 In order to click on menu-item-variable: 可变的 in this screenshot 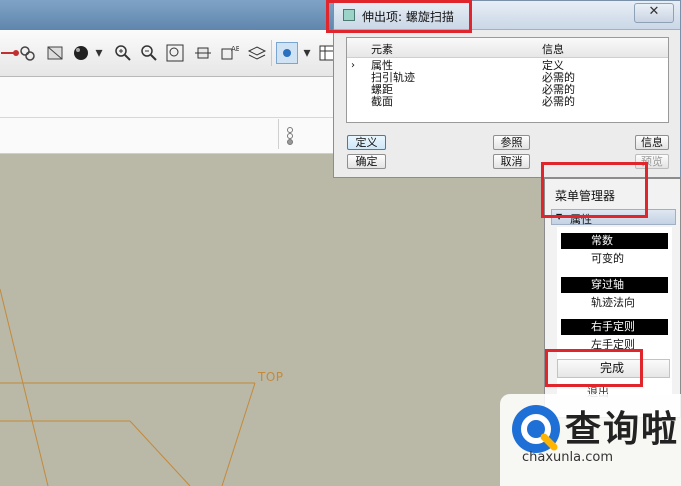, I will do `click(614, 259)`.